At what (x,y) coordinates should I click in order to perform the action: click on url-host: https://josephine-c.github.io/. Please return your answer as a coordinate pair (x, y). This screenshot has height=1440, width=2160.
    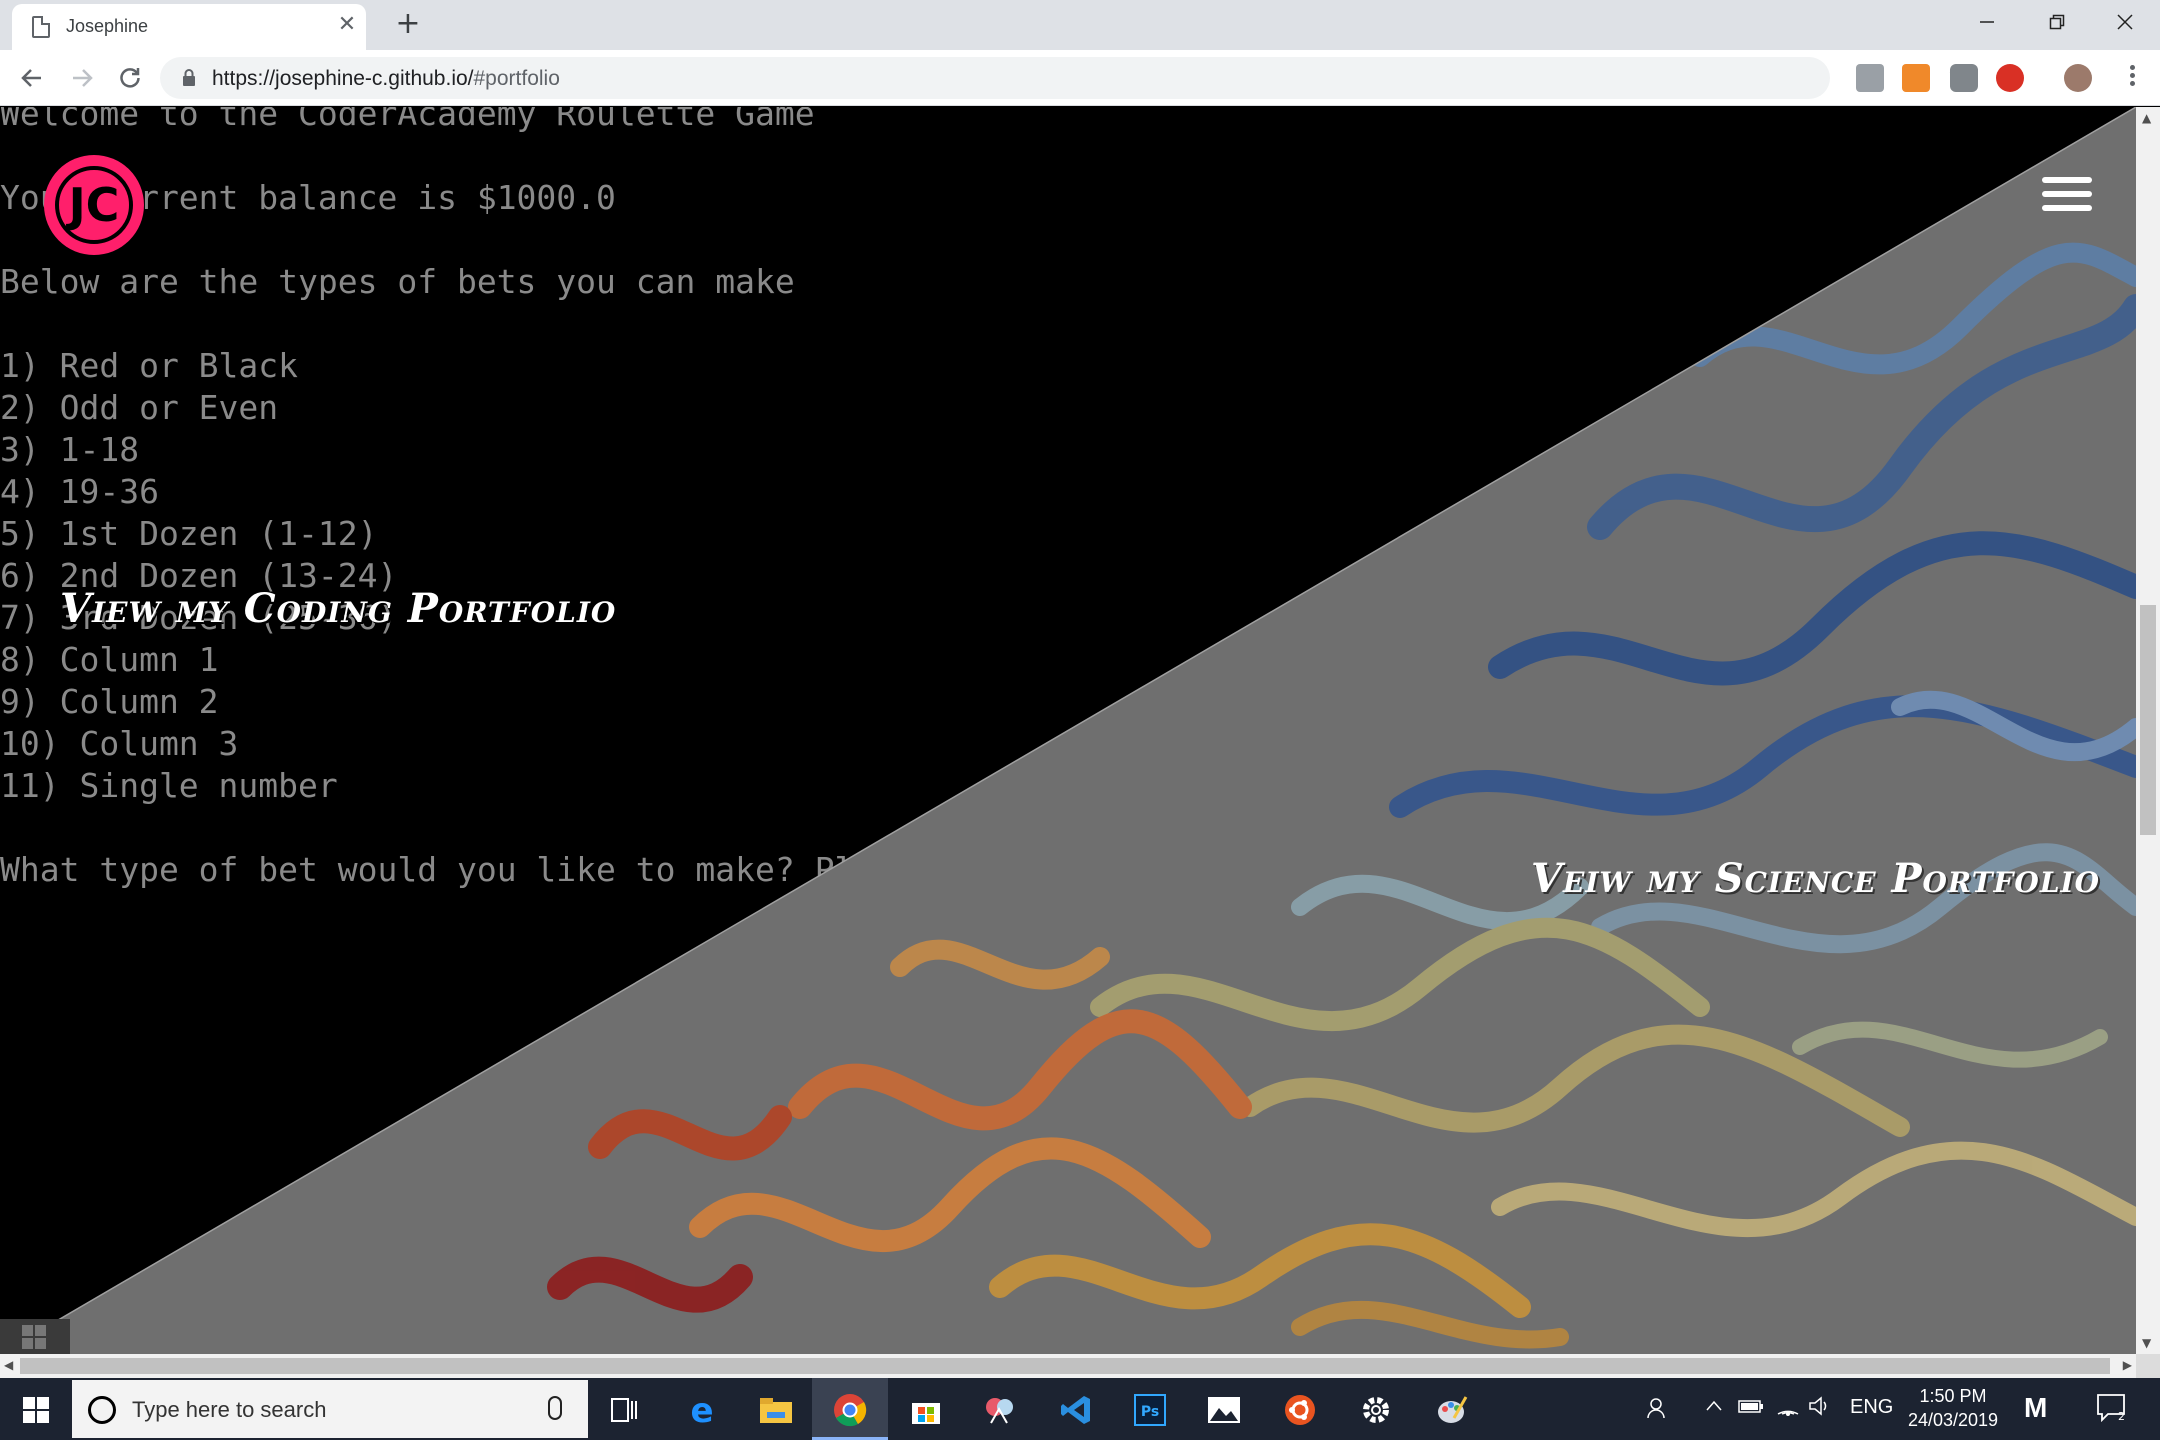
    Looking at the image, I should click on (343, 78).